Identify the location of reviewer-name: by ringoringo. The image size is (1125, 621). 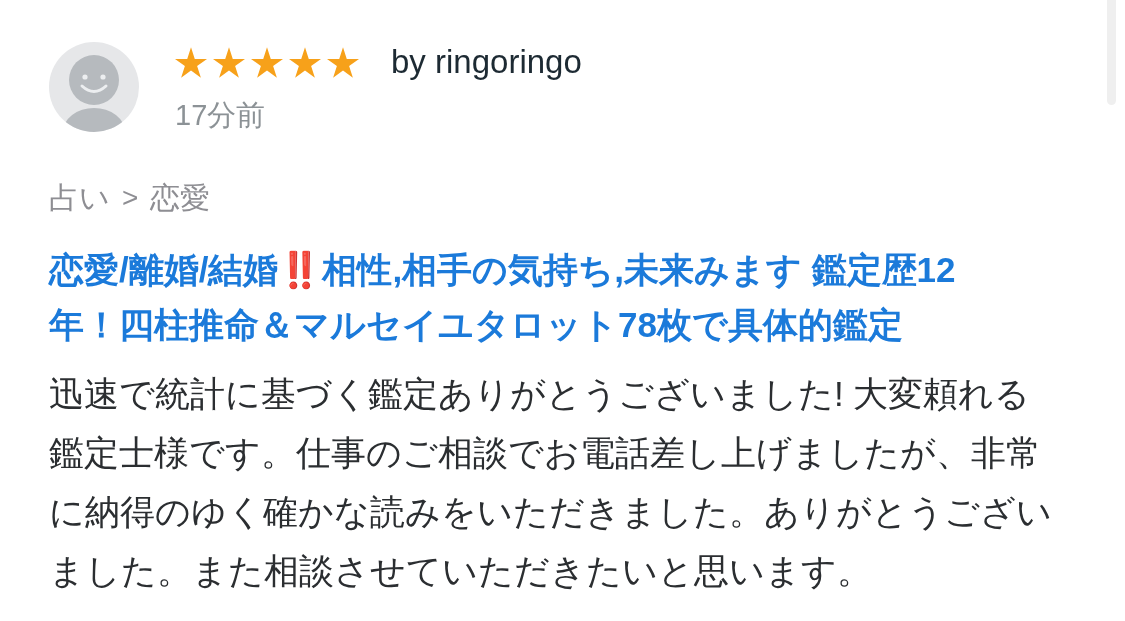
(486, 62).